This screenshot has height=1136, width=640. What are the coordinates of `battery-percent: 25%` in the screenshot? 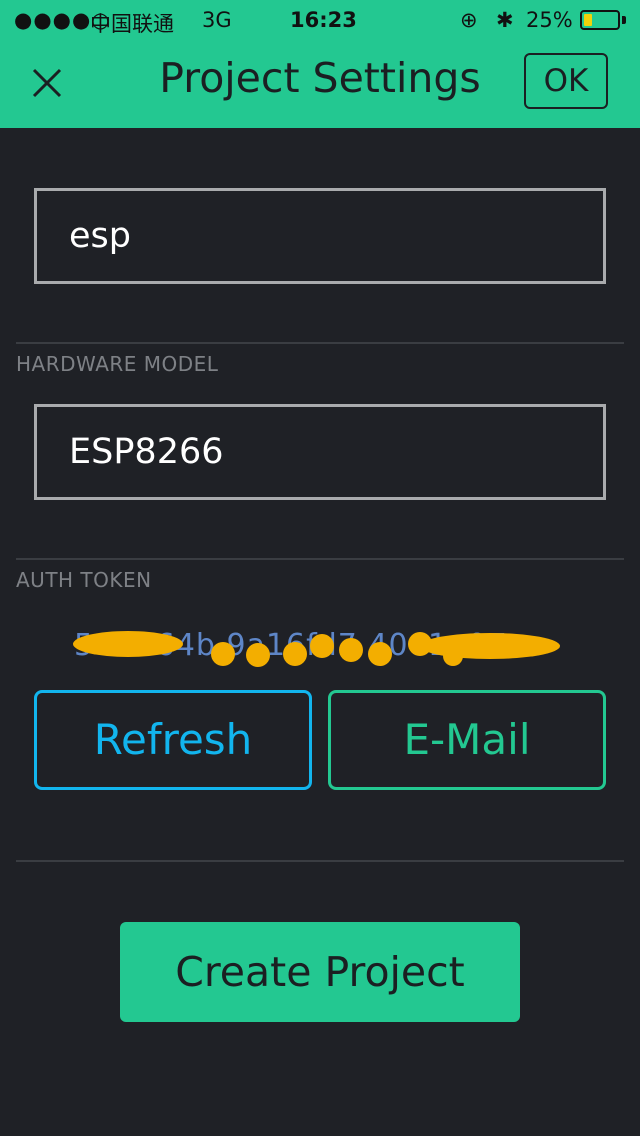 It's located at (549, 20).